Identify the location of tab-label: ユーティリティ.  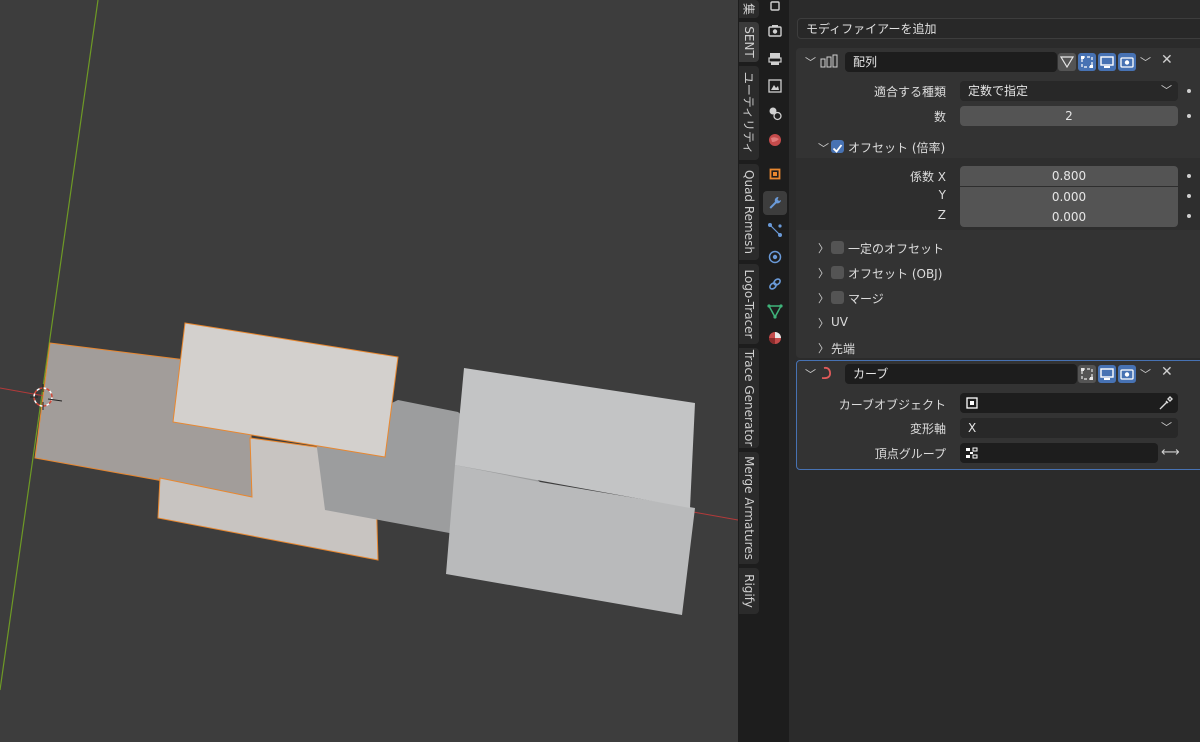
(748, 113).